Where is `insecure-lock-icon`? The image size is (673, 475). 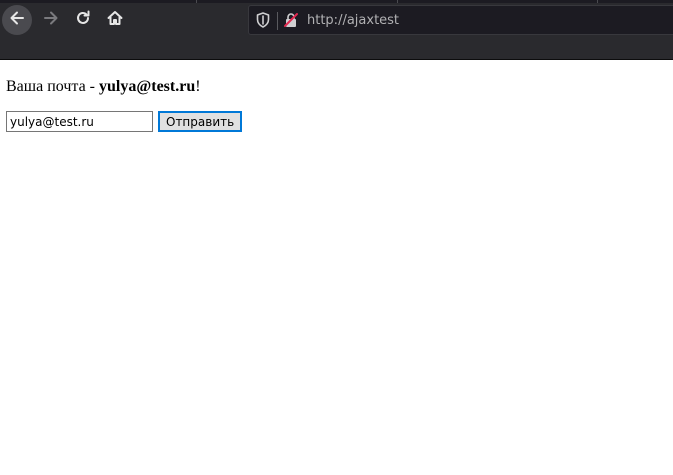 insecure-lock-icon is located at coordinates (291, 20).